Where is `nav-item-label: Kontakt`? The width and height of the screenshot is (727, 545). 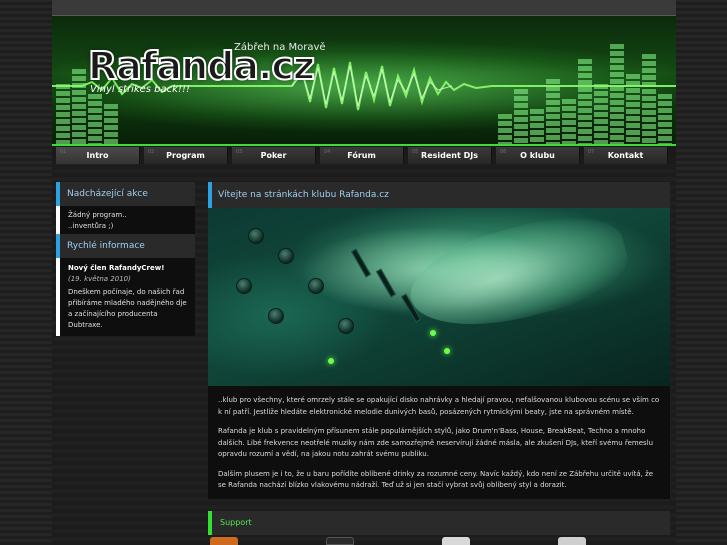 nav-item-label: Kontakt is located at coordinates (625, 155).